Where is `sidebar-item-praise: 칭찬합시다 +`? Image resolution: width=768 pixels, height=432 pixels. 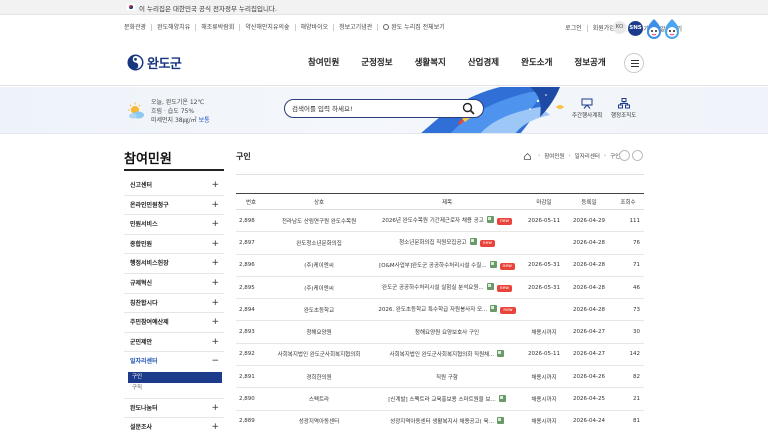 sidebar-item-praise: 칭찬합시다 + is located at coordinates (174, 304).